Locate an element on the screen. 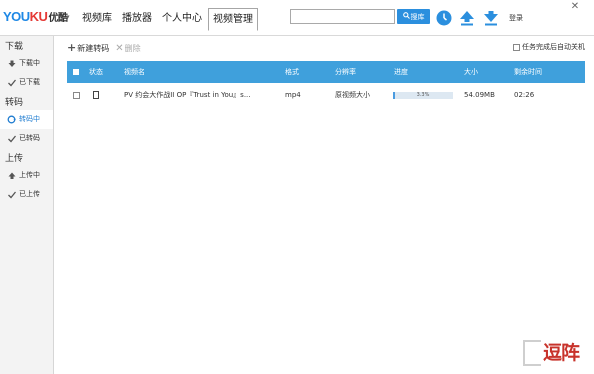  sidebar-item-downloading: 下载中 is located at coordinates (26, 63).